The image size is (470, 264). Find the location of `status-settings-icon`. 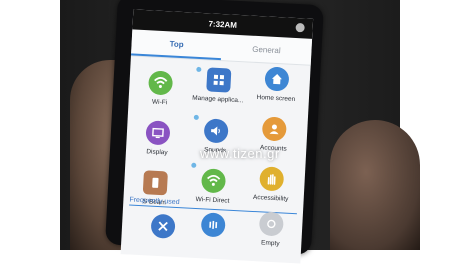

status-settings-icon is located at coordinates (300, 27).